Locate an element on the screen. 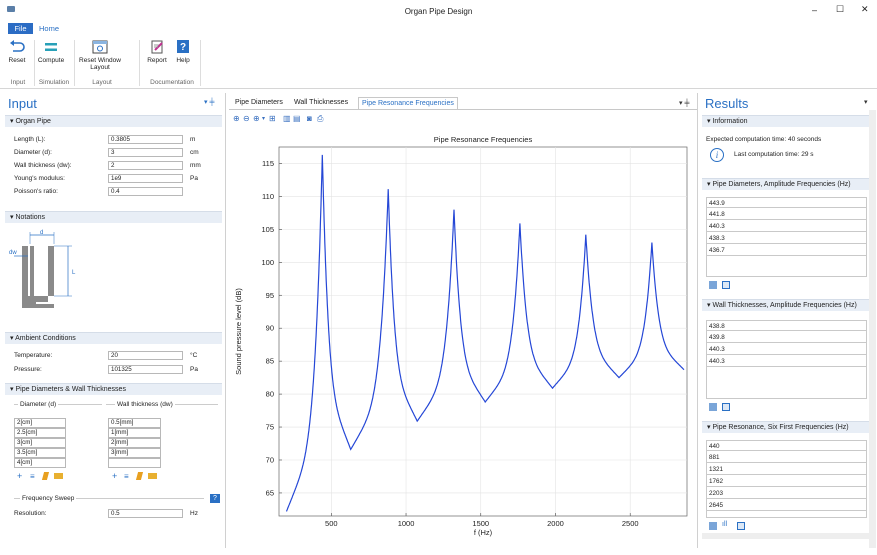 The width and height of the screenshot is (877, 555). wall-cell is located at coordinates (134, 463).